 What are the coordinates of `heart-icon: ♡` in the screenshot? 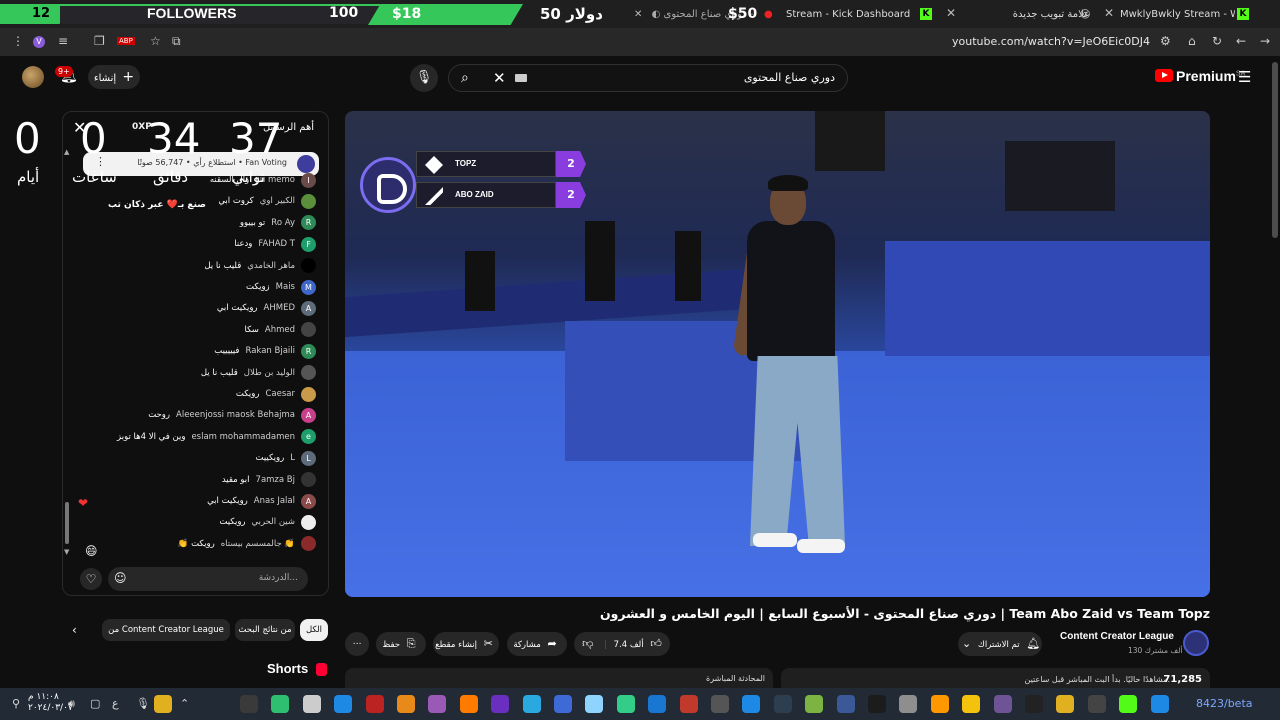 It's located at (91, 579).